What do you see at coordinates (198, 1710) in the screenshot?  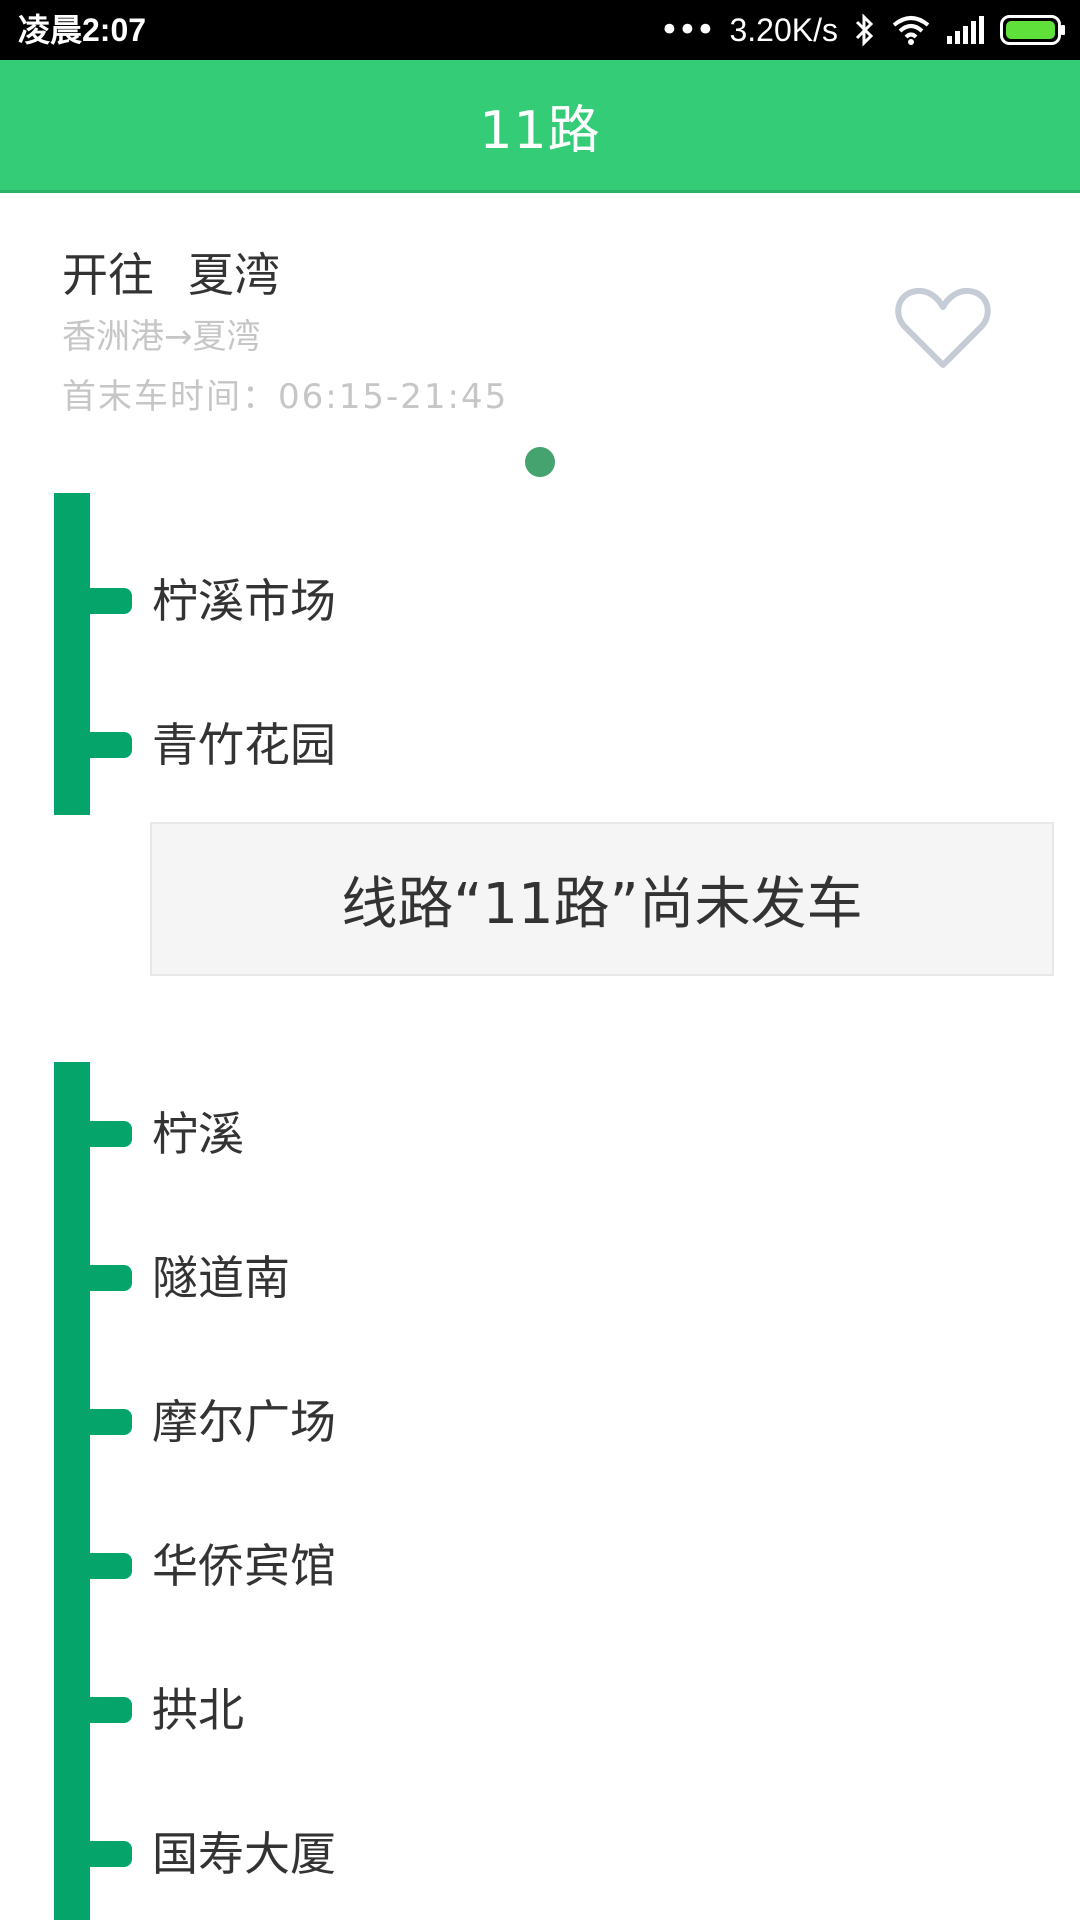 I see `stop-name: 拱北` at bounding box center [198, 1710].